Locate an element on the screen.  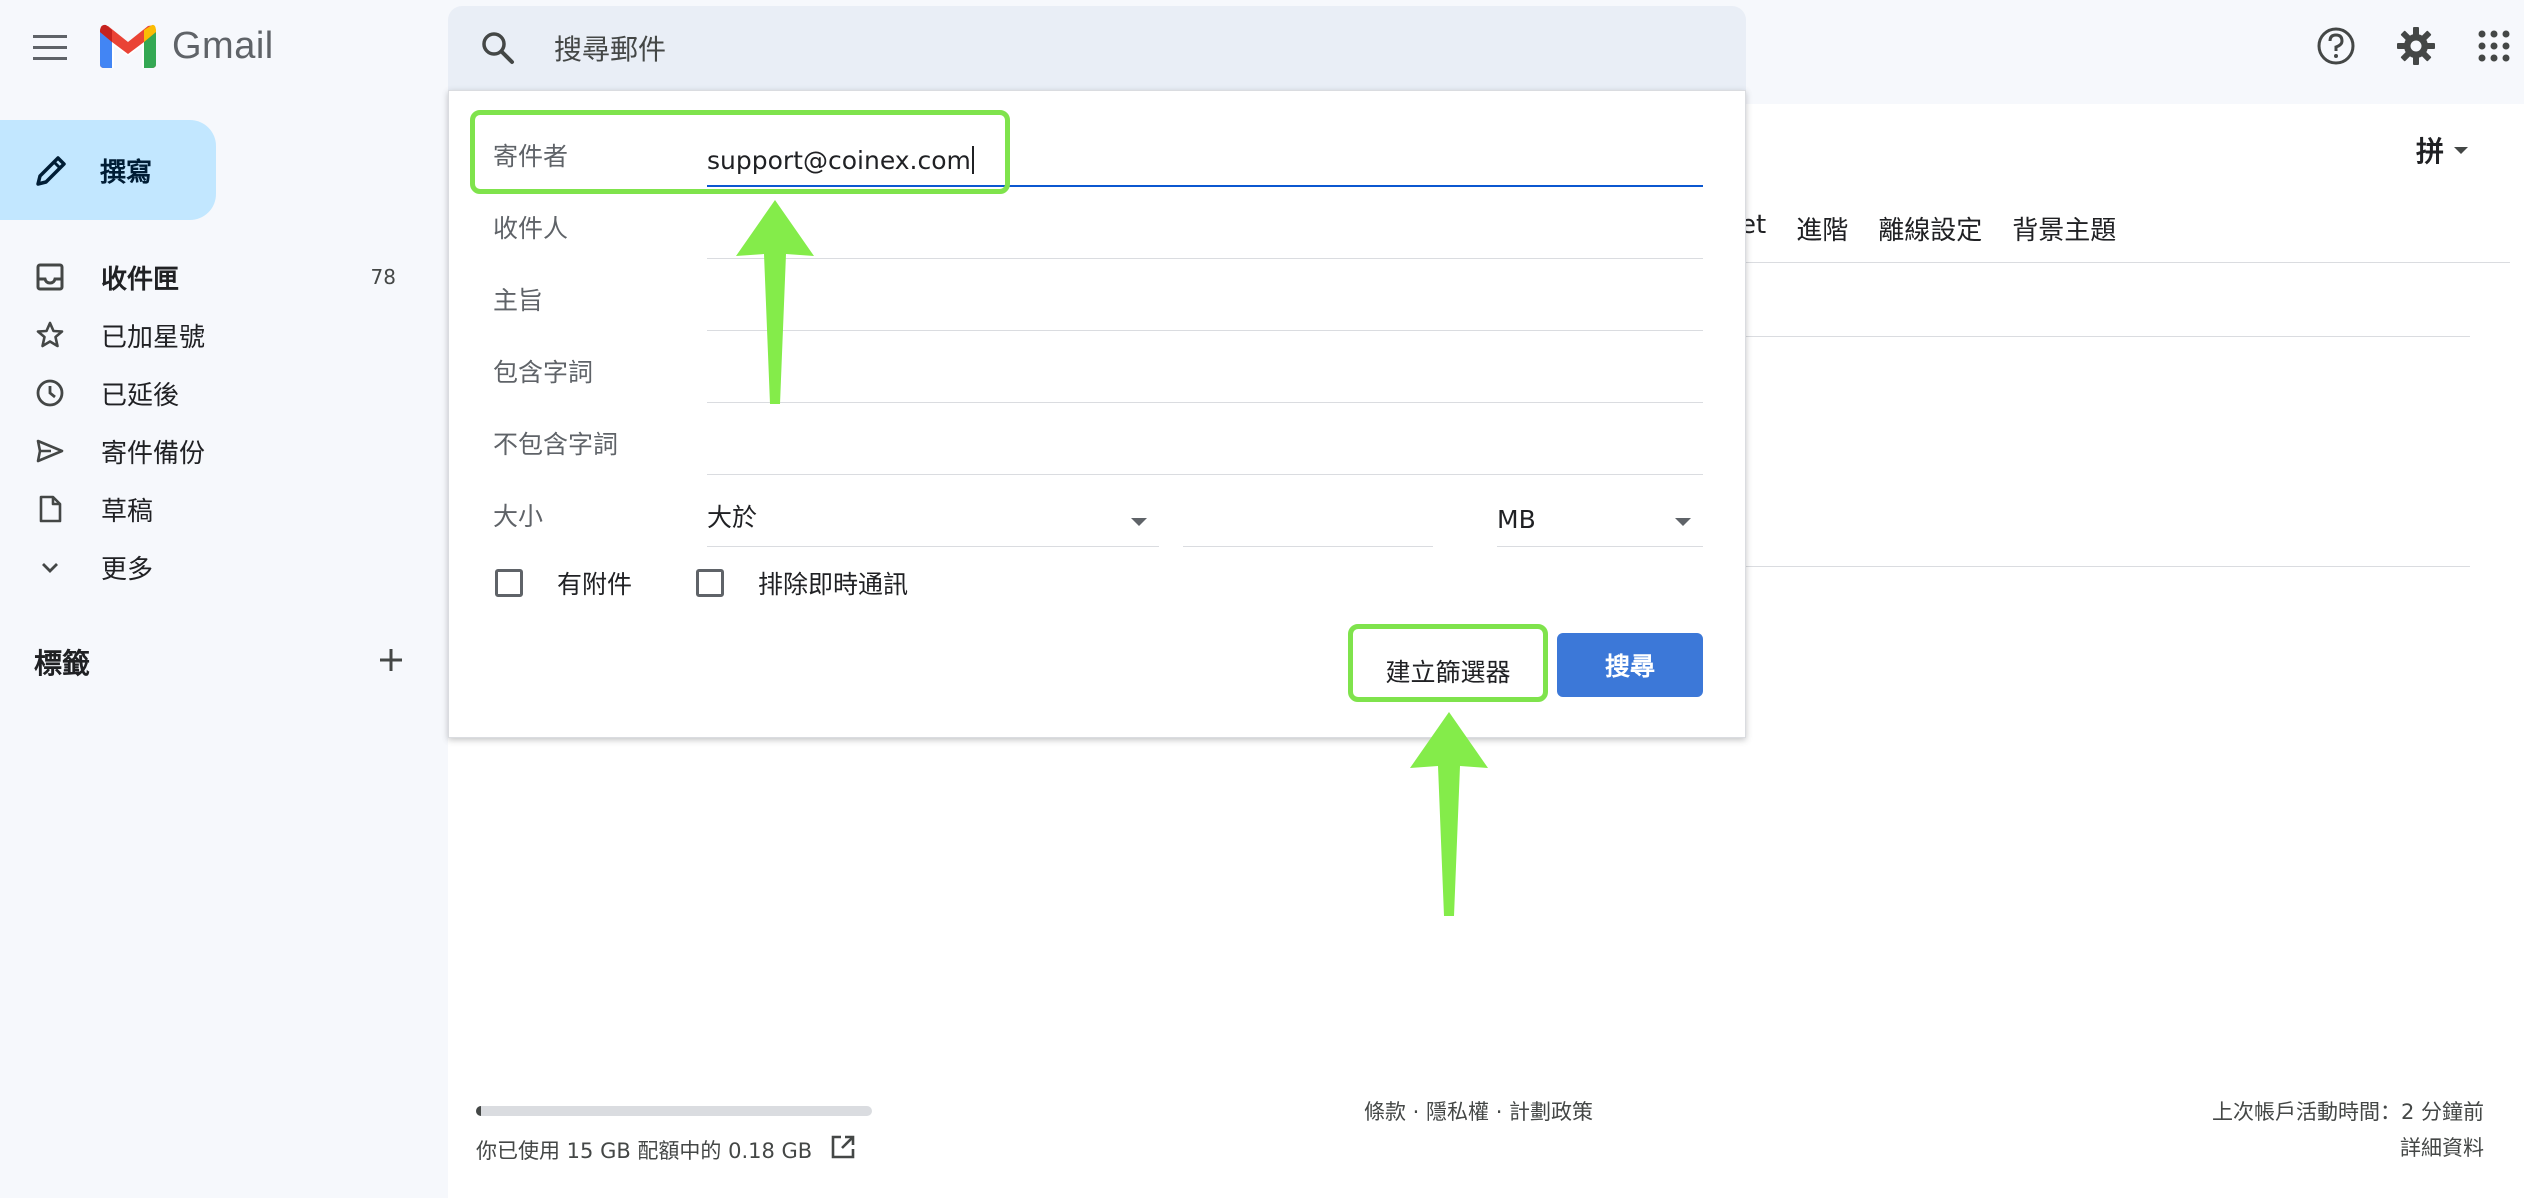
from-field-row: 寄件者 support@coinex.com is located at coordinates (1098, 151).